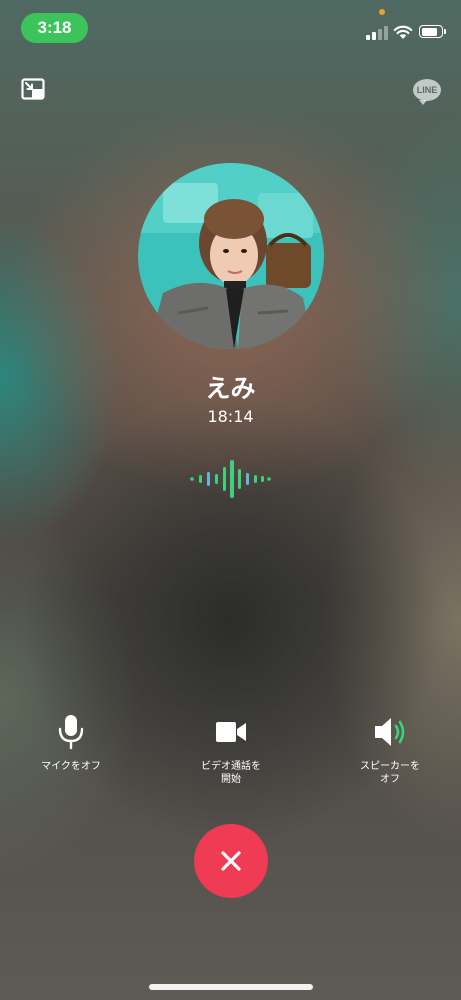 Image resolution: width=461 pixels, height=1000 pixels. Describe the element at coordinates (377, 32) in the screenshot. I see `cellular-signal-icon` at that location.